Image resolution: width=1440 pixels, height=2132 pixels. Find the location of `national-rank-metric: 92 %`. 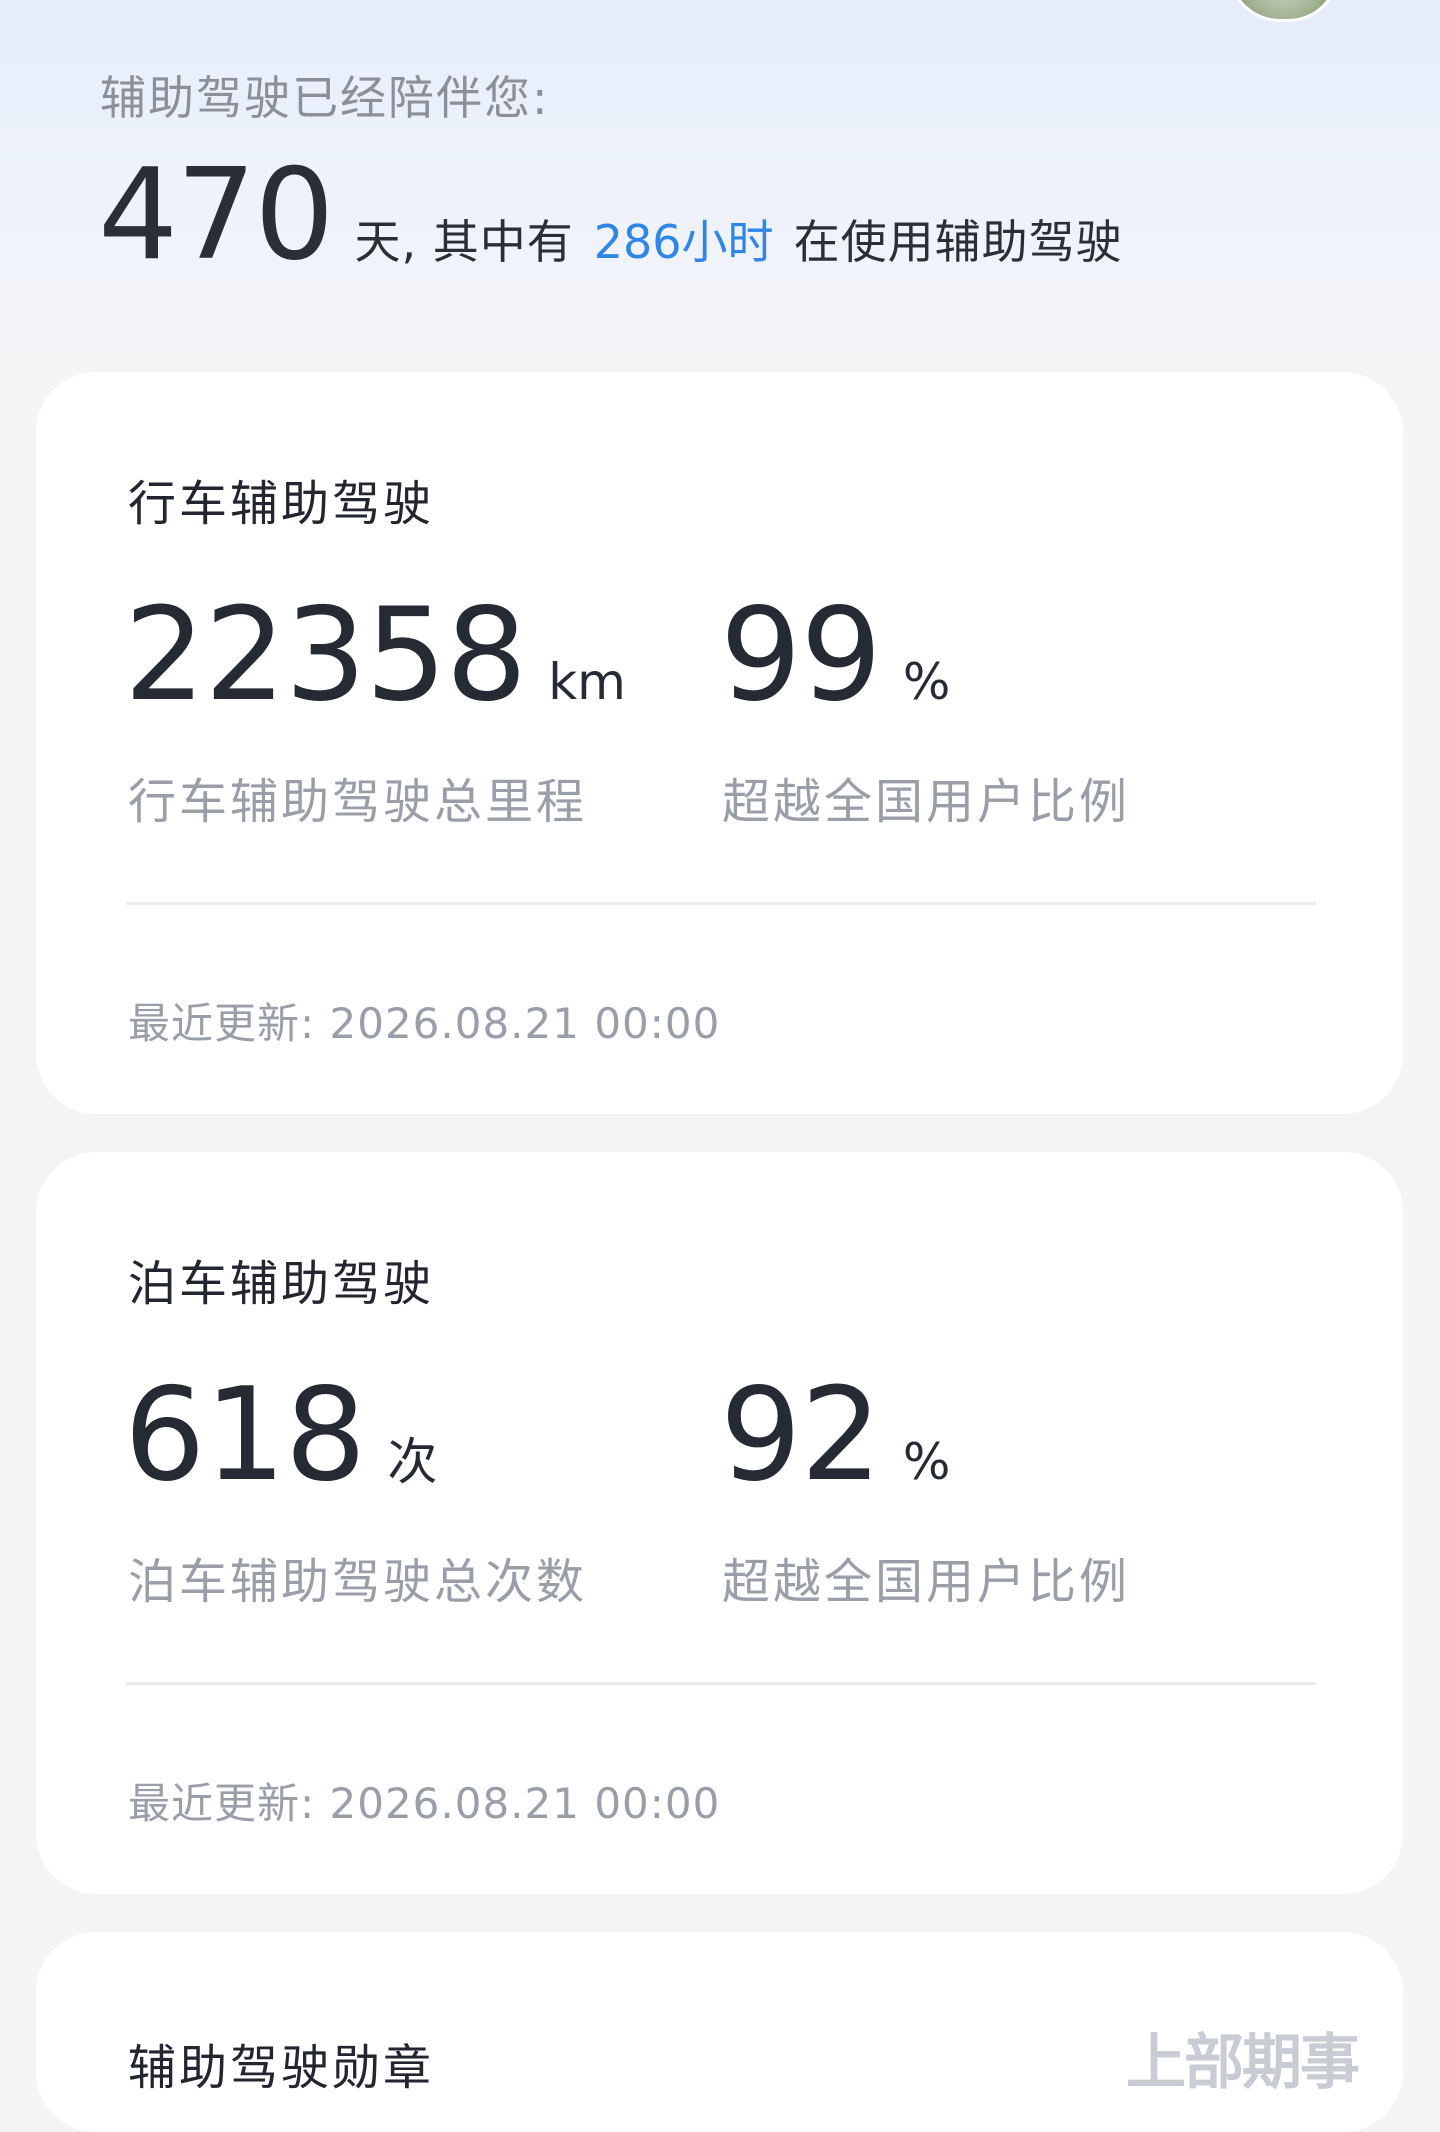

national-rank-metric: 92 % is located at coordinates (835, 1436).